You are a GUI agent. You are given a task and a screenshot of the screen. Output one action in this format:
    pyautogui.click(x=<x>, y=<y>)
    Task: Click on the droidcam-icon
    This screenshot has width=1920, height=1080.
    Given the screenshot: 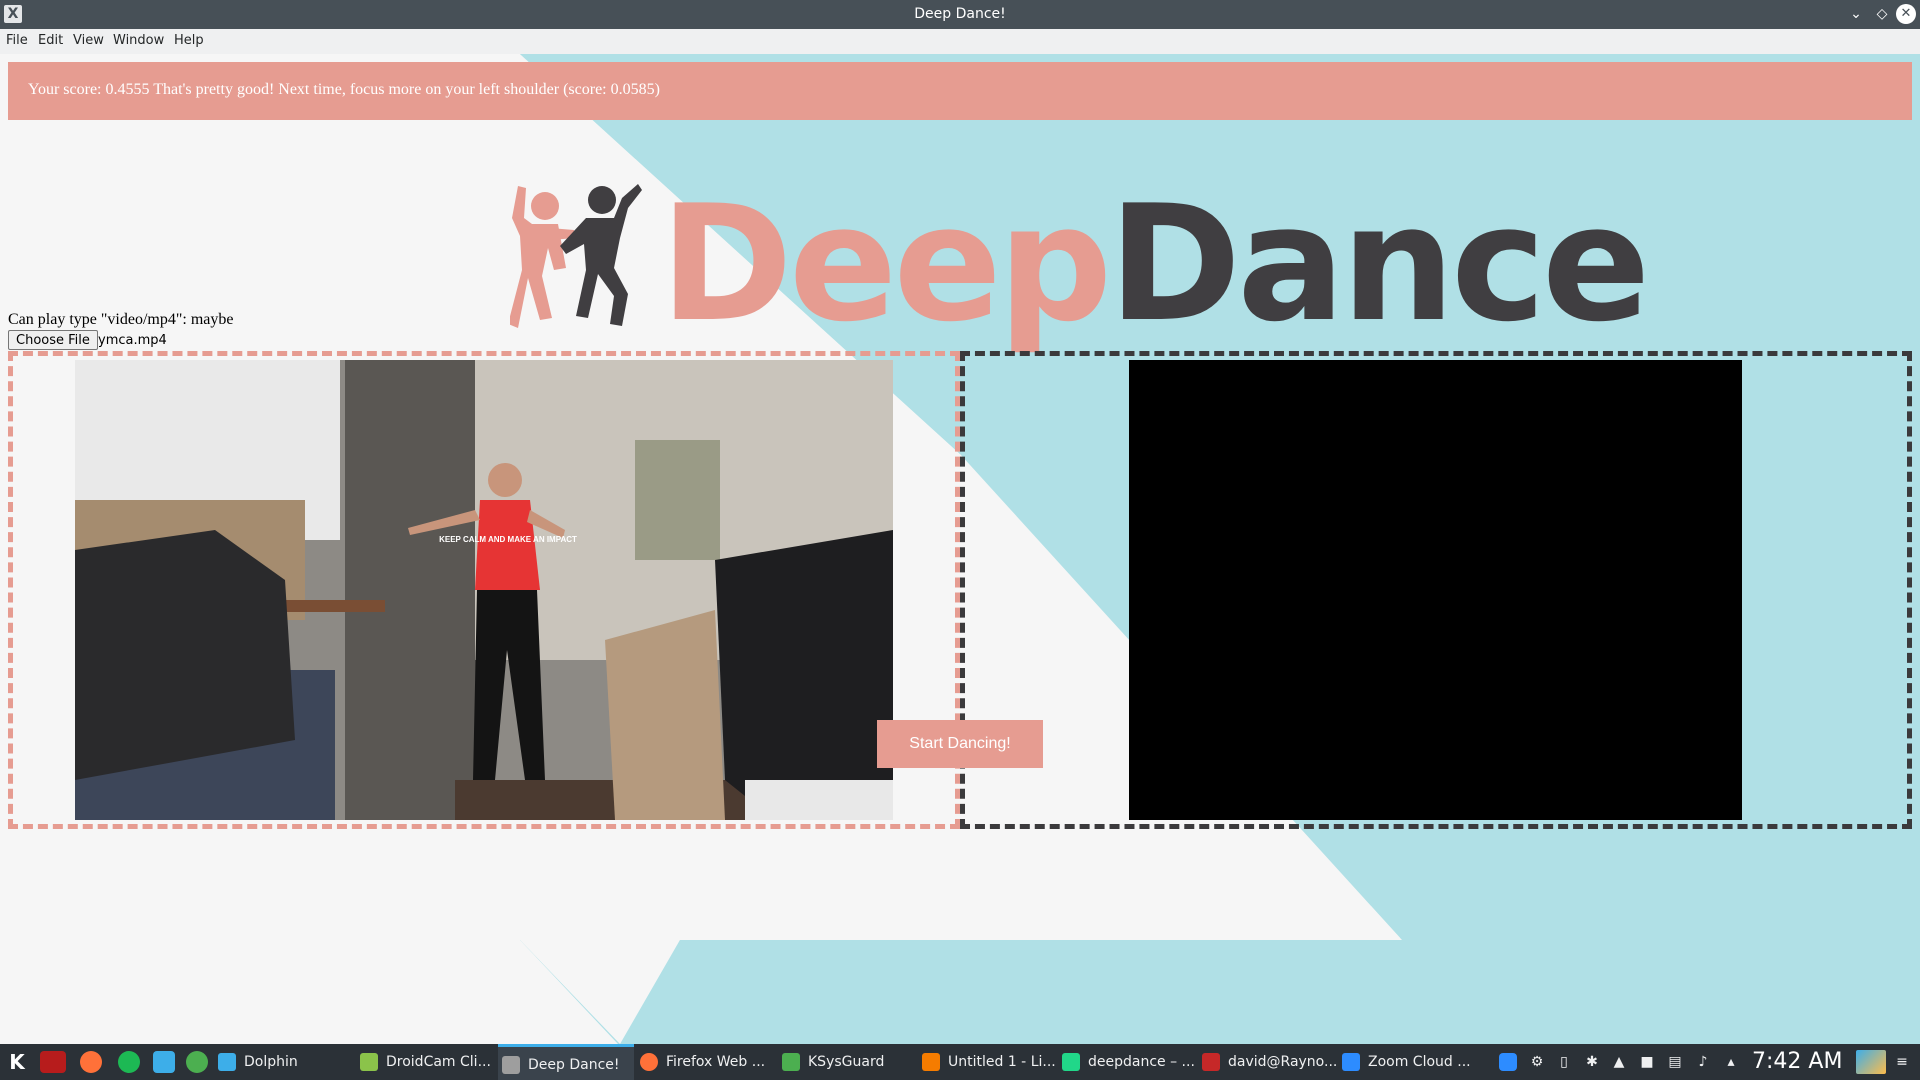 What is the action you would take?
    pyautogui.click(x=369, y=1062)
    